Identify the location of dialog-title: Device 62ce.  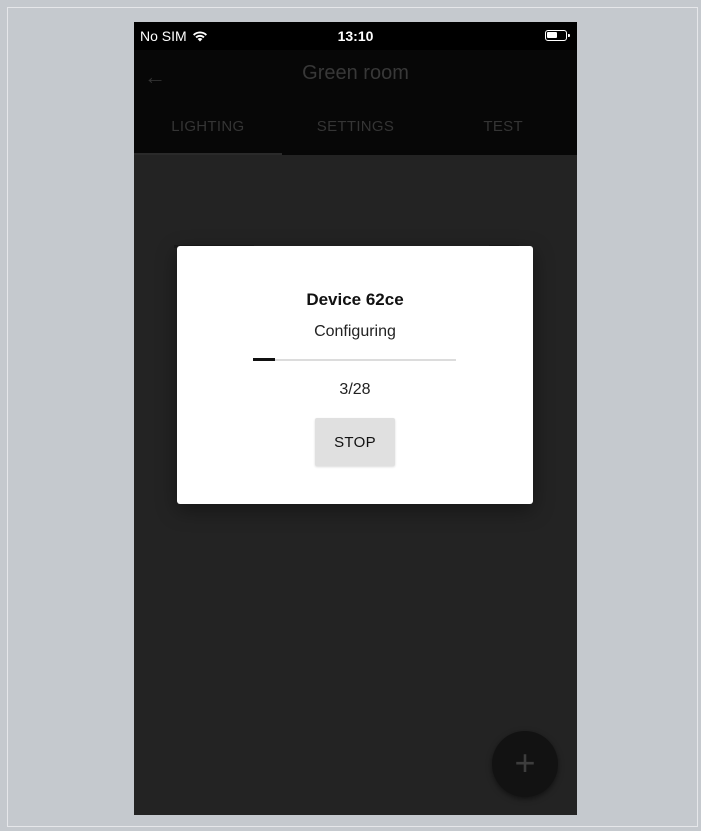
(355, 299).